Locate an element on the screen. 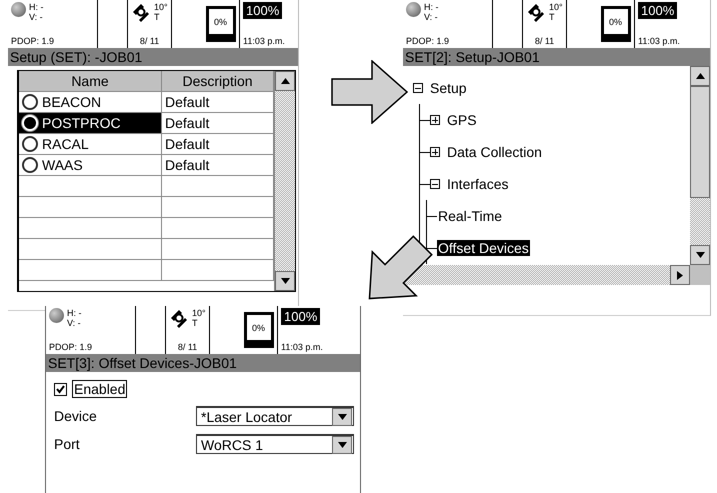 This screenshot has height=493, width=717. right-triangle-icon is located at coordinates (680, 275).